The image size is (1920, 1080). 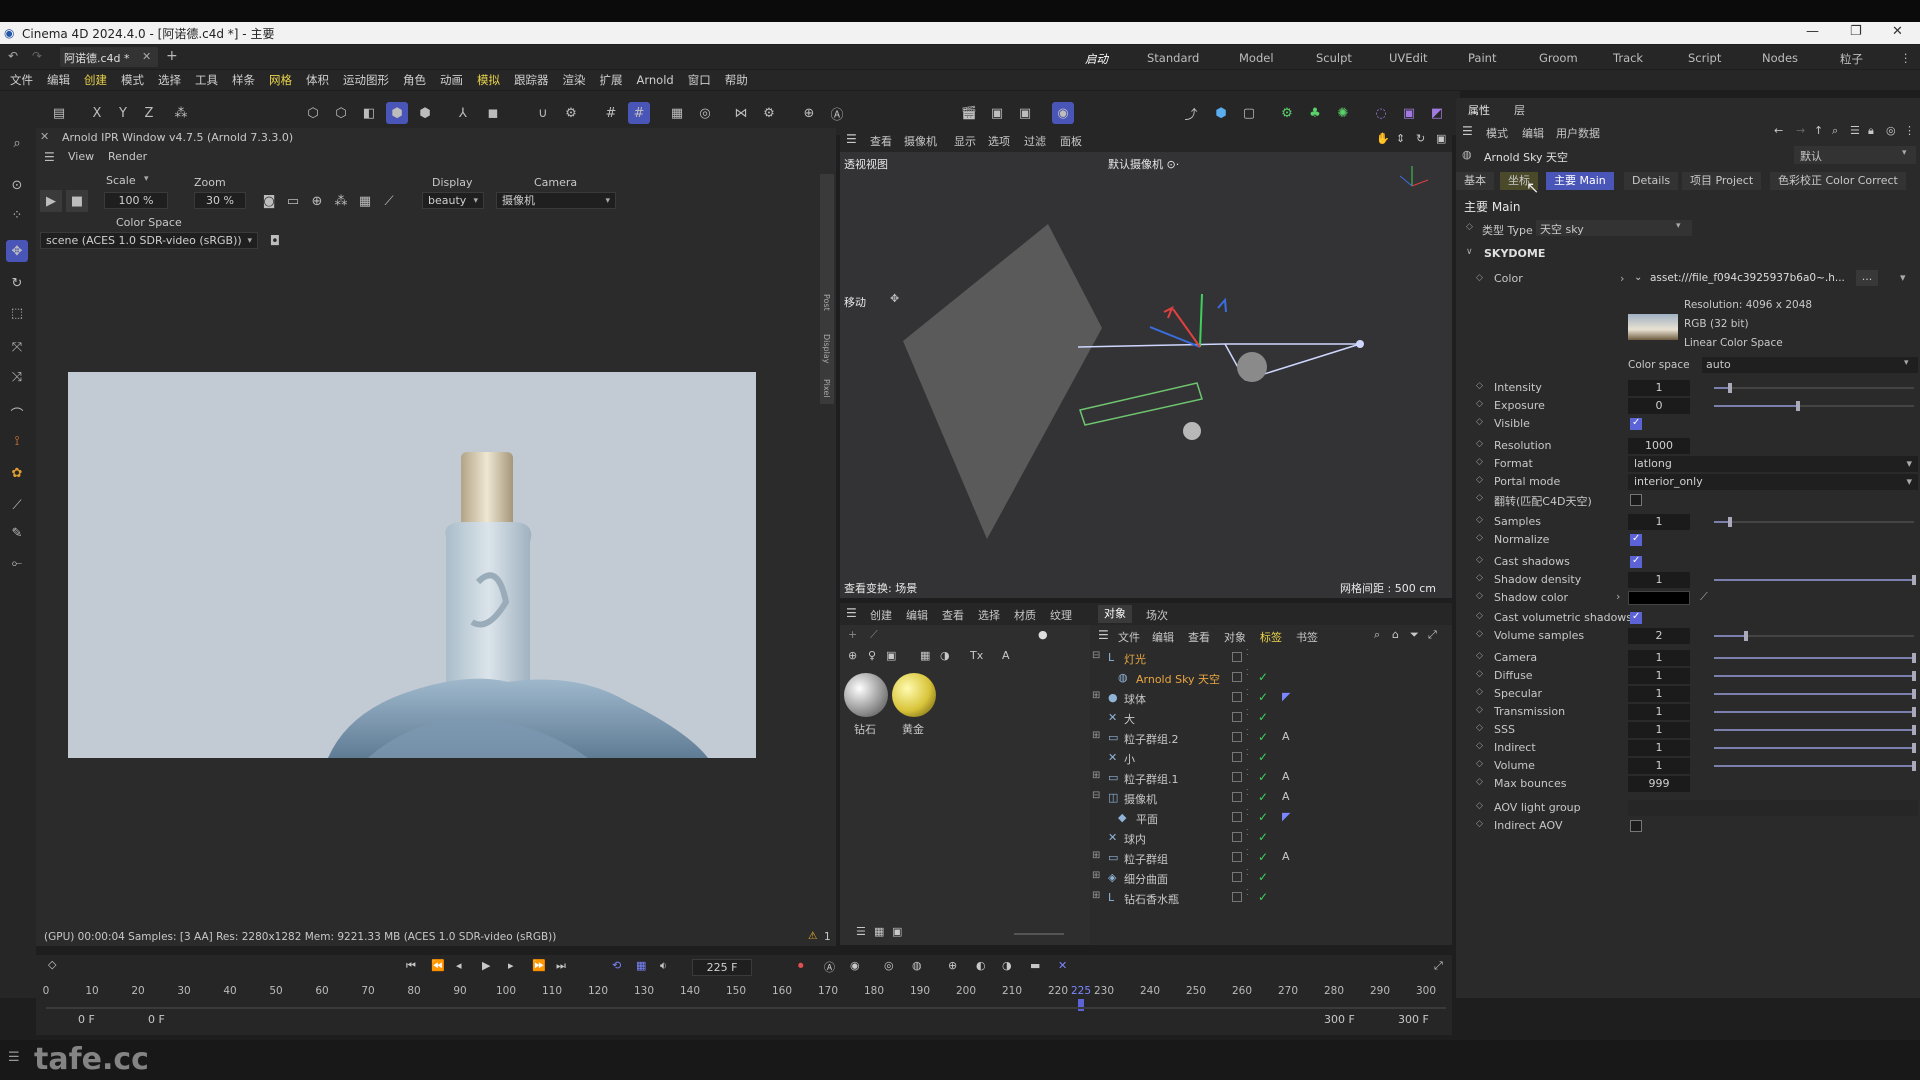 What do you see at coordinates (132, 80) in the screenshot?
I see `menu-mode: 模式` at bounding box center [132, 80].